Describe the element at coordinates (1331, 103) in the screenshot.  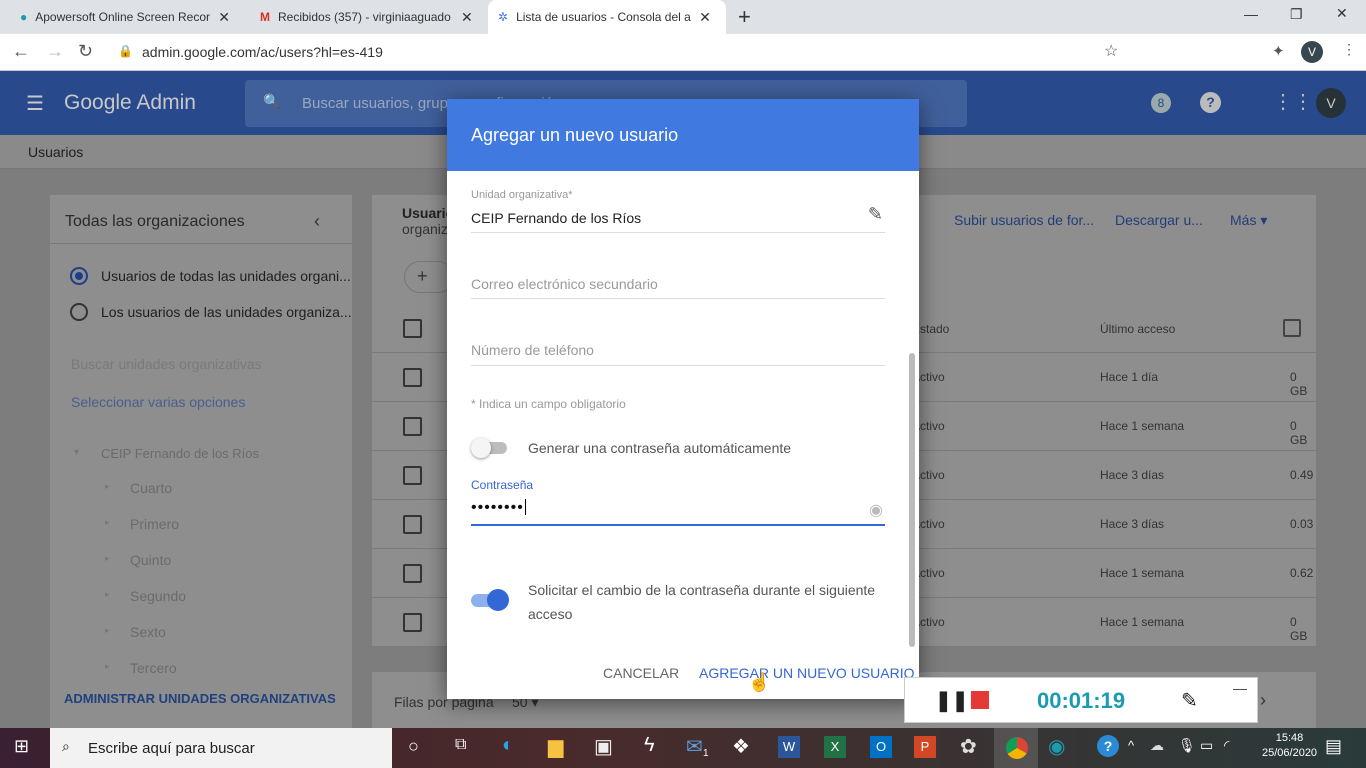
I see `avatar: V` at that location.